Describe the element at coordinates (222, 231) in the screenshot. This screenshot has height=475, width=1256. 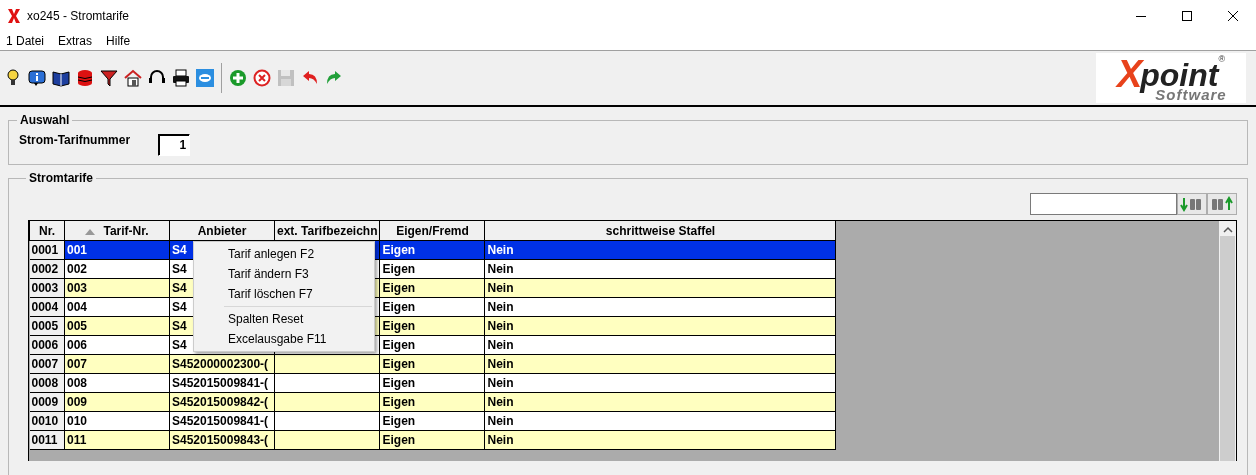
I see `column-header: Anbieter` at that location.